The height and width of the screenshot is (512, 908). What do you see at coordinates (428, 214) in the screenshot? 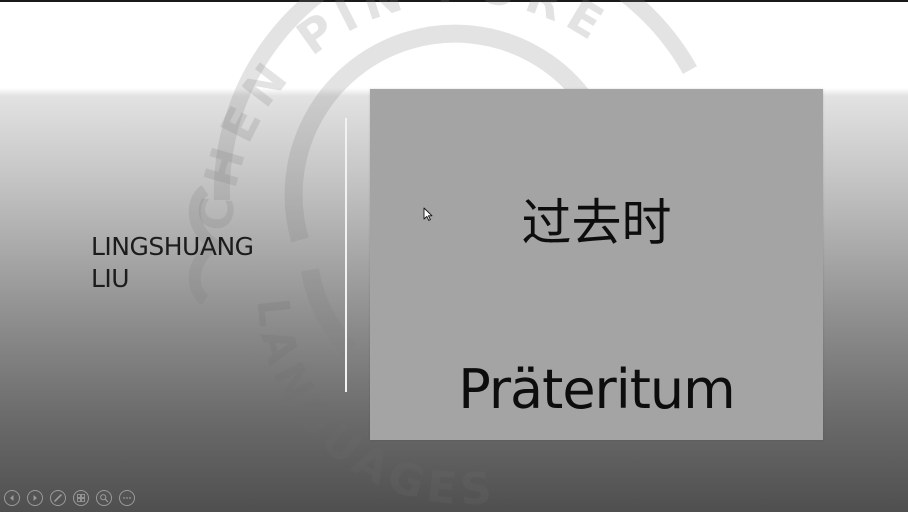
I see `mouse-cursor-icon` at bounding box center [428, 214].